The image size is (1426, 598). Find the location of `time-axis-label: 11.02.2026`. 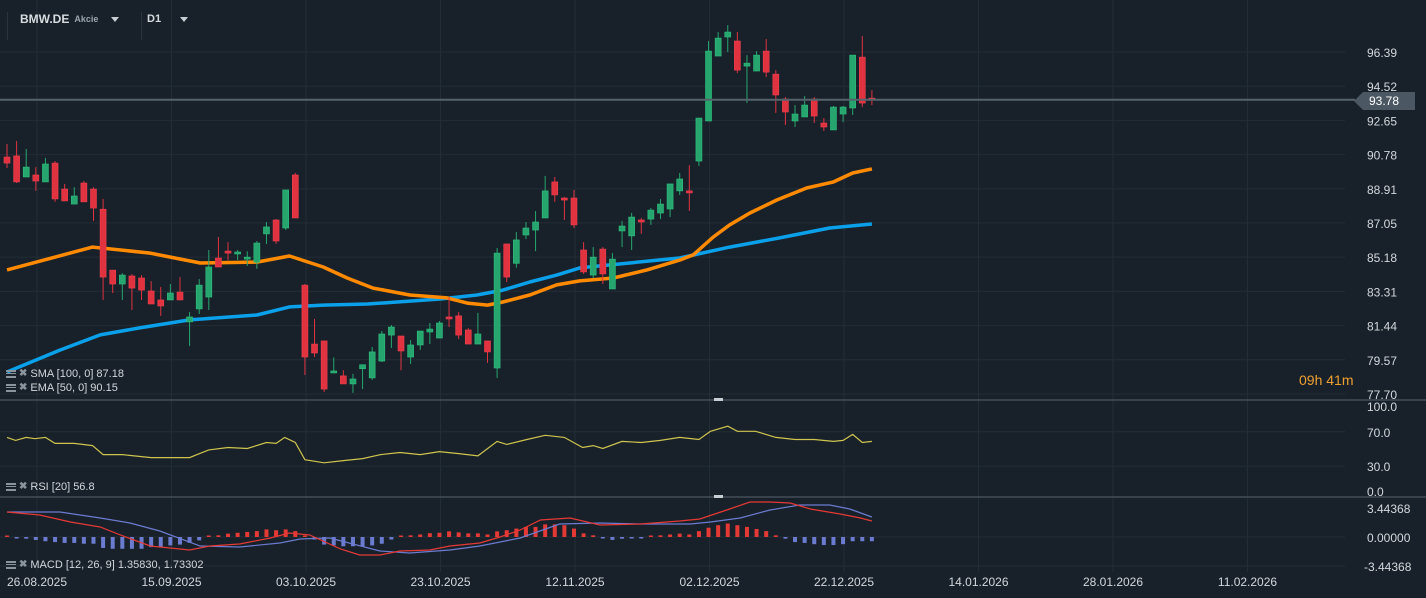

time-axis-label: 11.02.2026 is located at coordinates (1247, 582).